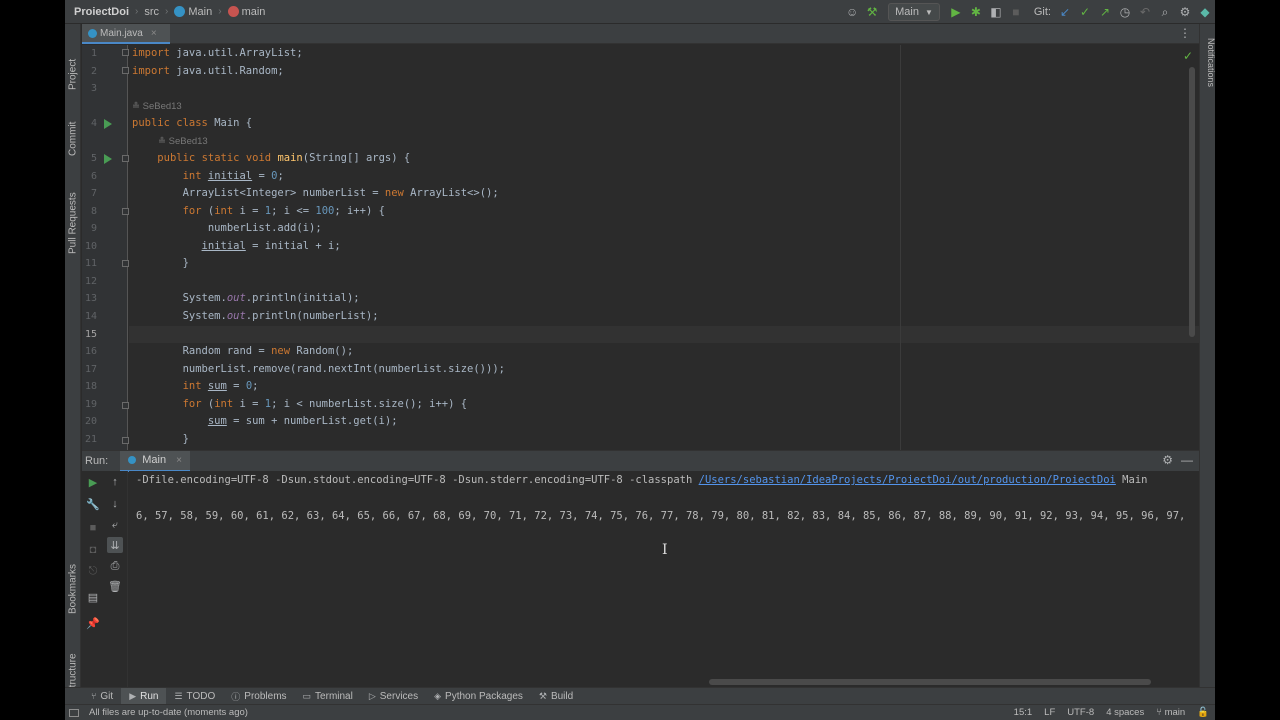  Describe the element at coordinates (93, 550) in the screenshot. I see `camera-icon: ◘` at that location.